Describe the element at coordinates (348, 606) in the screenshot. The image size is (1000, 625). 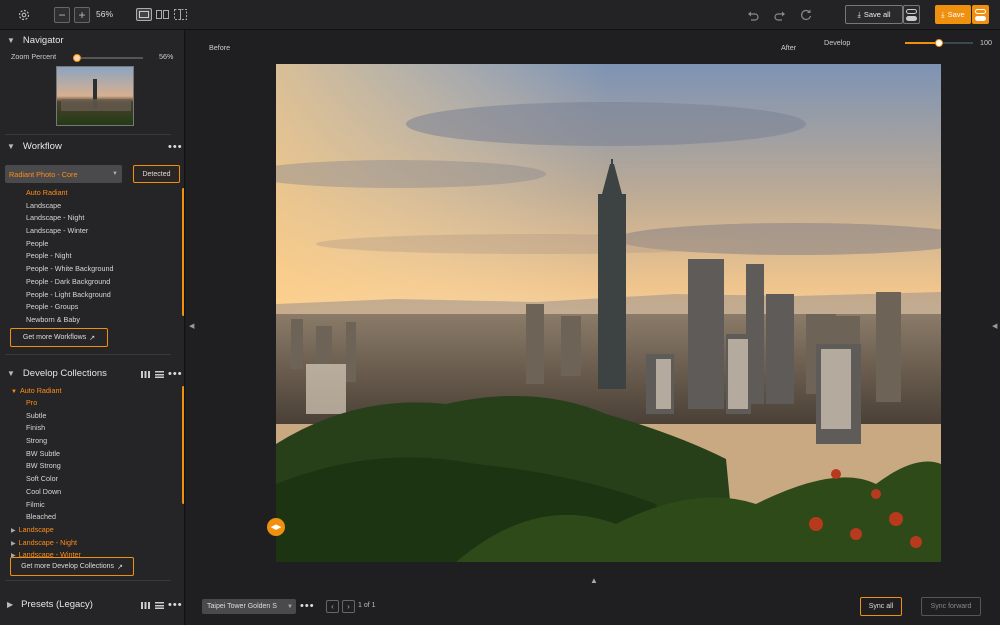
I see `next-image-button: ›` at that location.